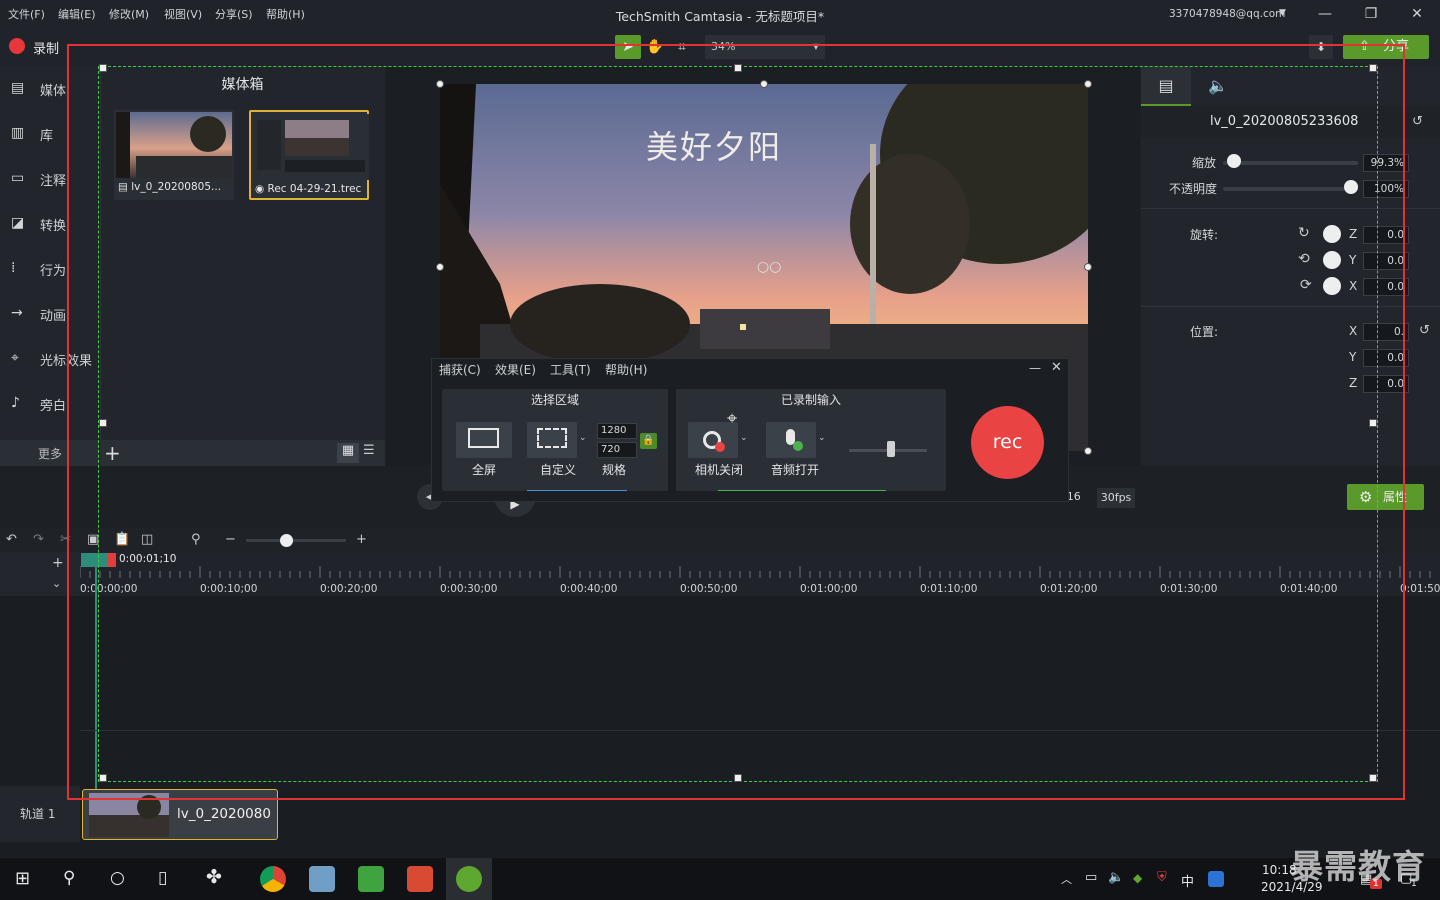 The height and width of the screenshot is (900, 1440). What do you see at coordinates (18, 88) in the screenshot?
I see `film-strip-icon: ▤` at bounding box center [18, 88].